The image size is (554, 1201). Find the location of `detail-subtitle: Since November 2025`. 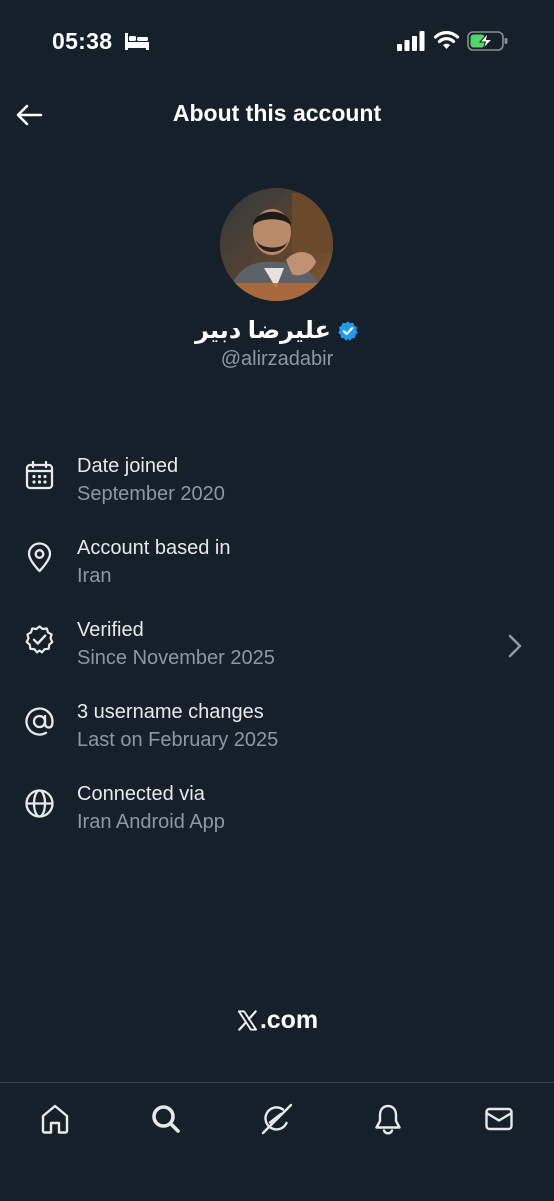

detail-subtitle: Since November 2025 is located at coordinates (176, 658).